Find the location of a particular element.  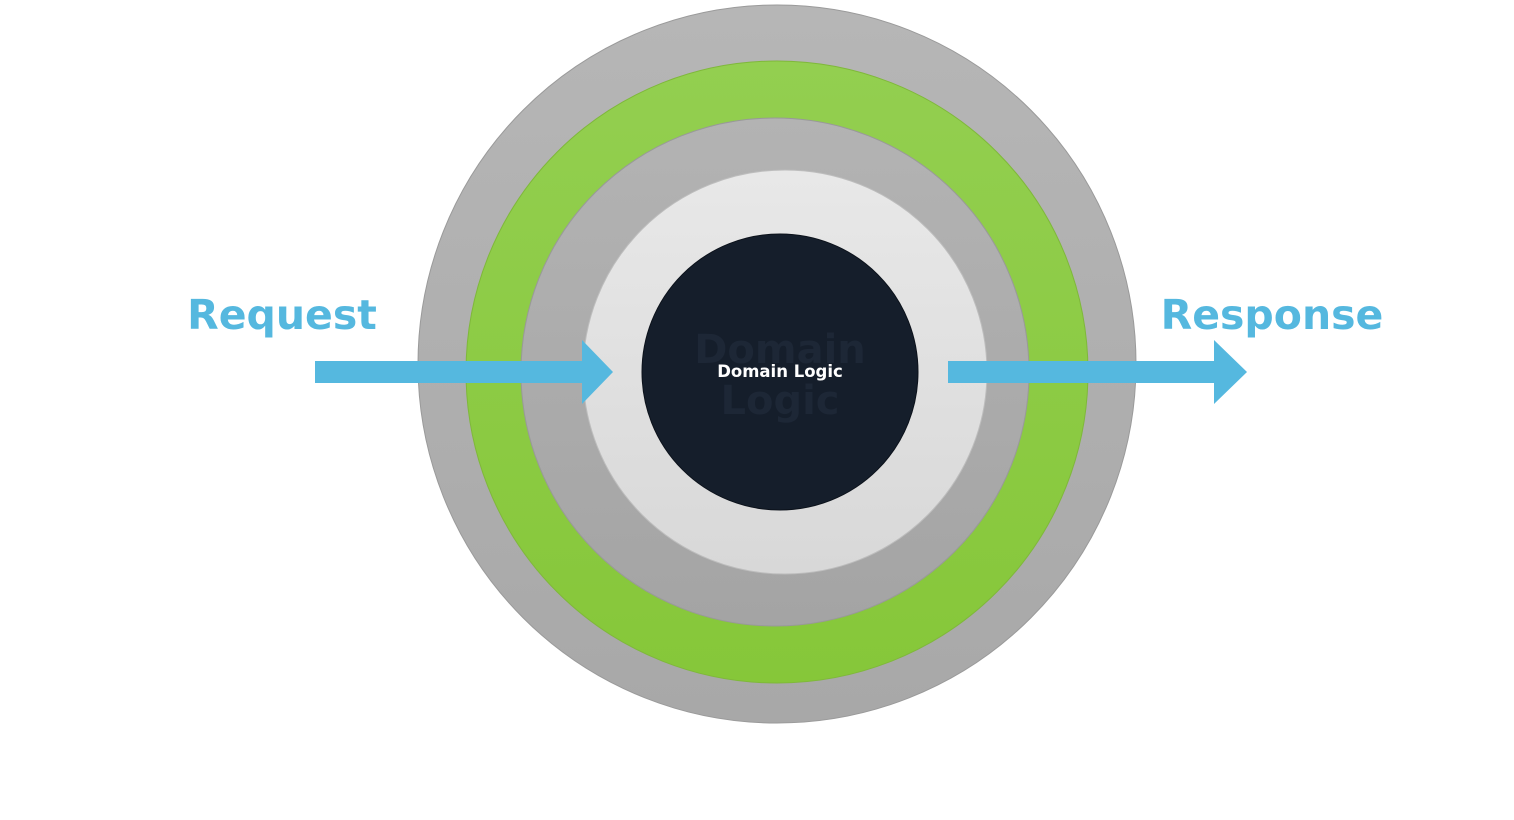

request-label: Request is located at coordinates (282, 315).